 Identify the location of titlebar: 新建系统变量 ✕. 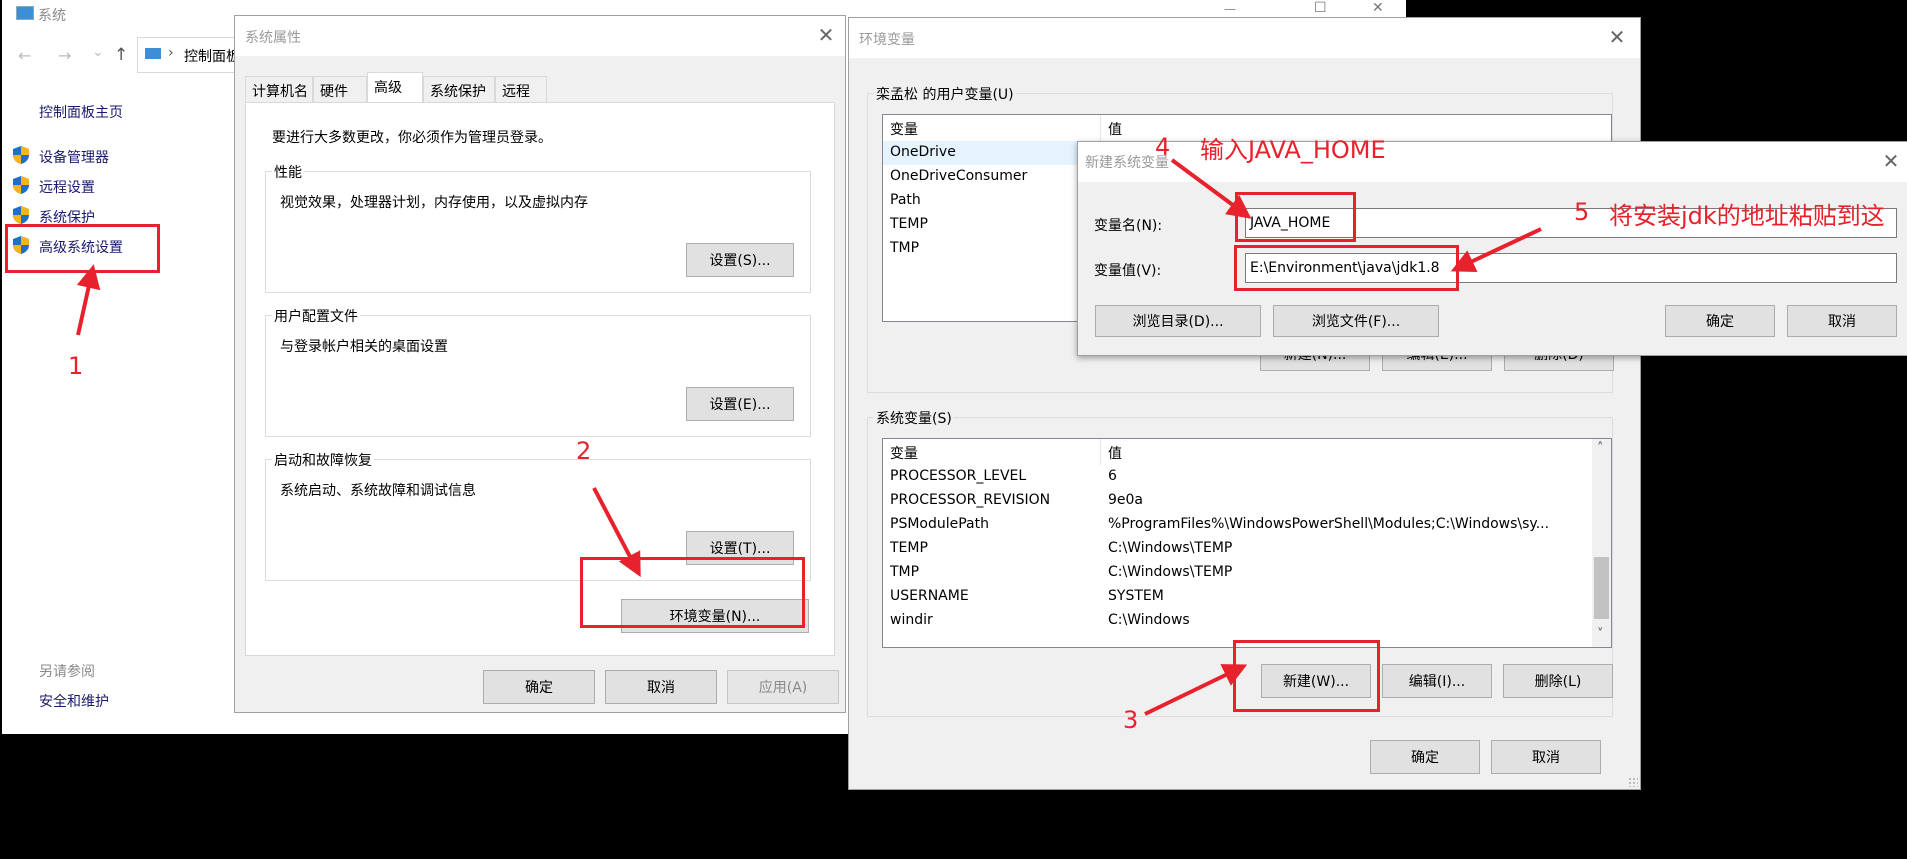
(1492, 162).